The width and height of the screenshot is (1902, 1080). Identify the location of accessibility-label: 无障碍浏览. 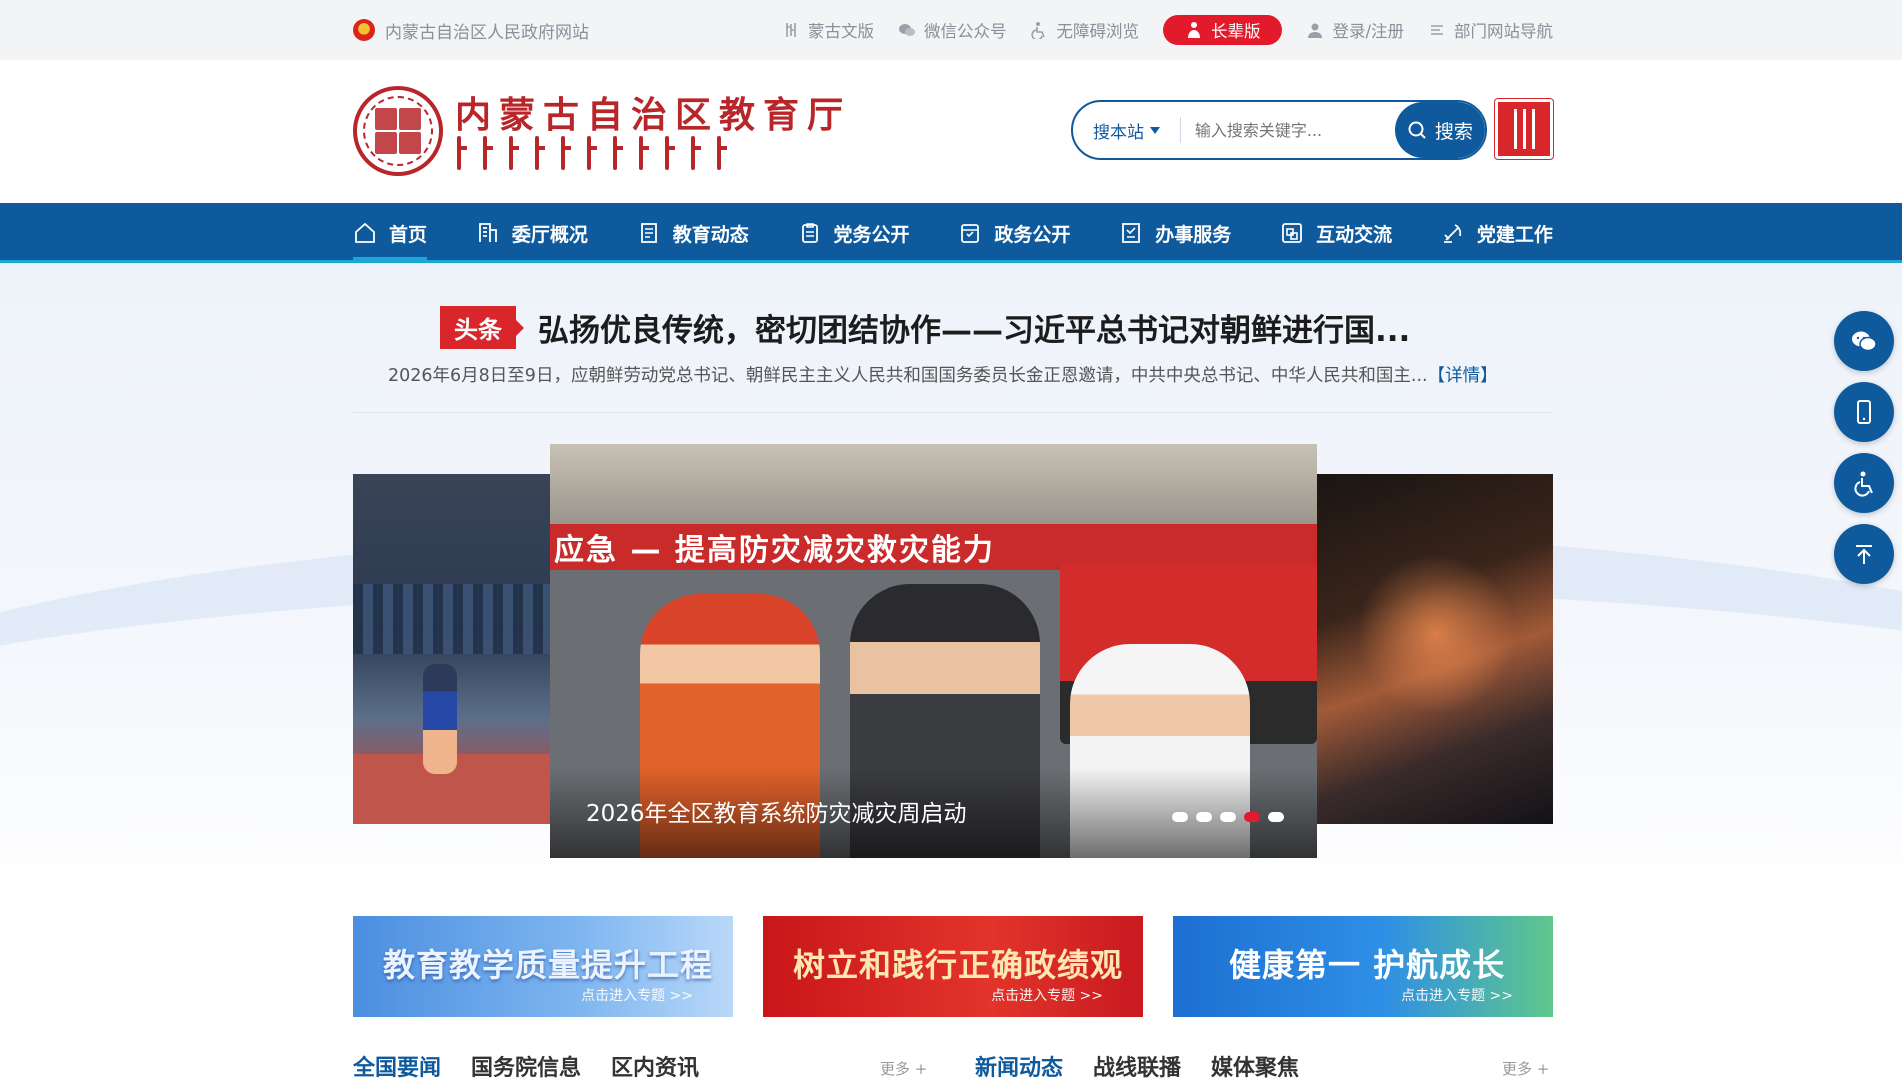
(1097, 31).